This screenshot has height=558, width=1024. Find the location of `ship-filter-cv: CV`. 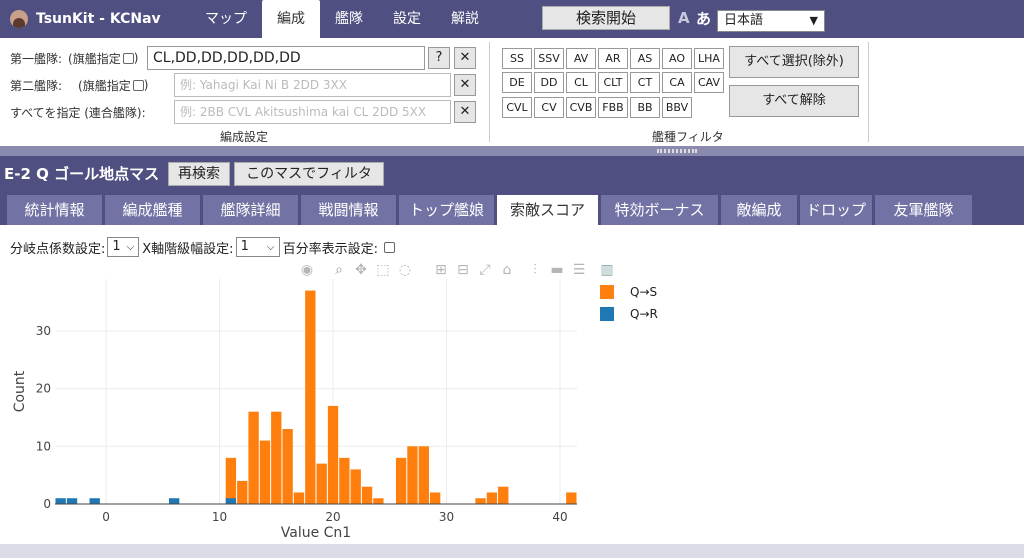

ship-filter-cv: CV is located at coordinates (549, 107).